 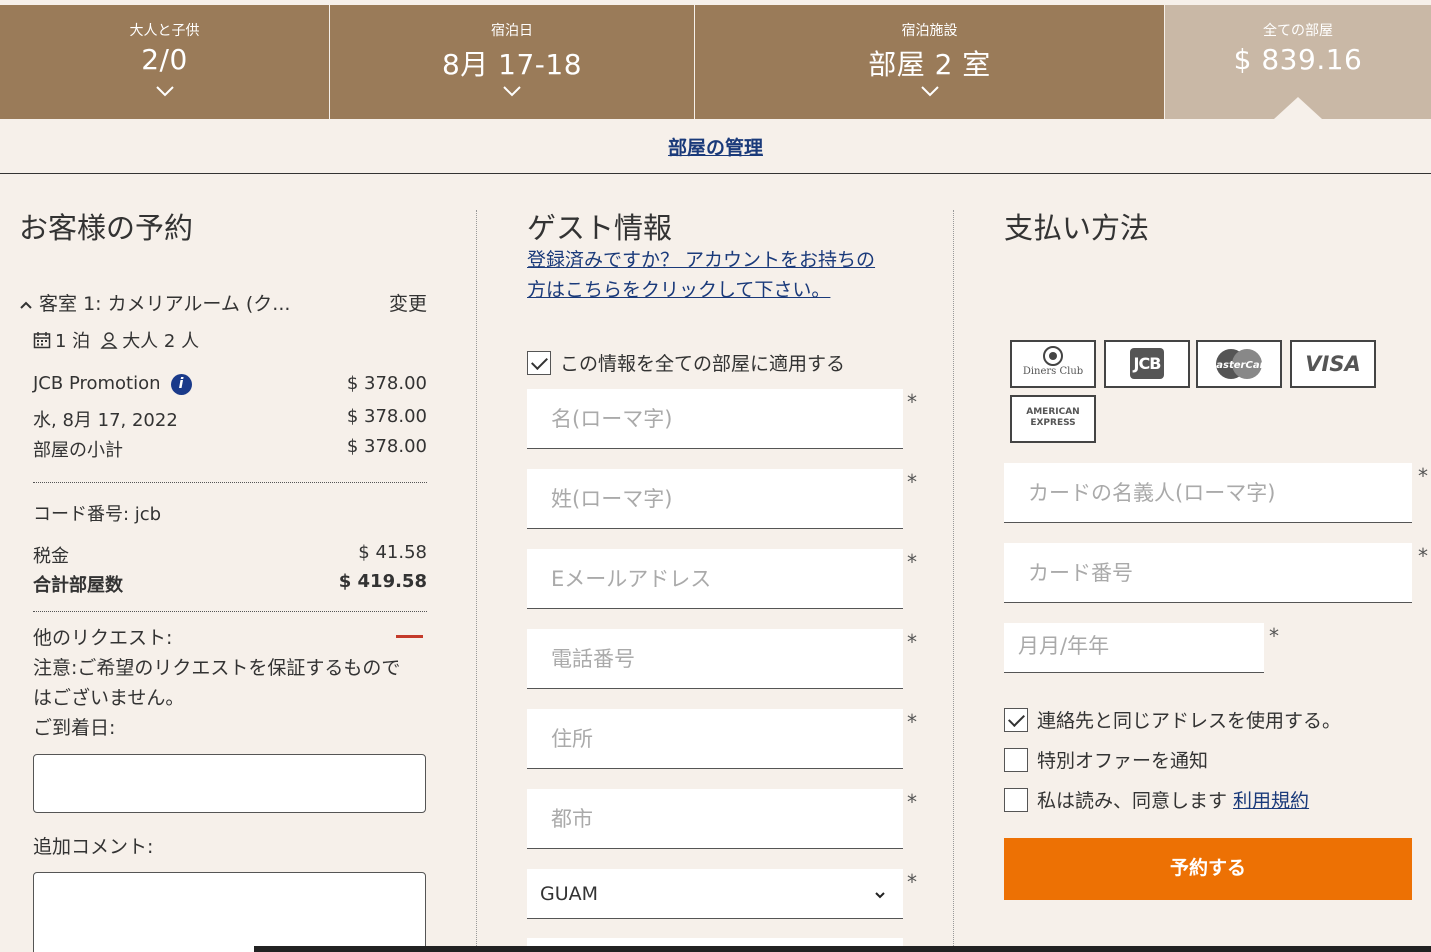 I want to click on visa-text: VISA, so click(x=1333, y=364).